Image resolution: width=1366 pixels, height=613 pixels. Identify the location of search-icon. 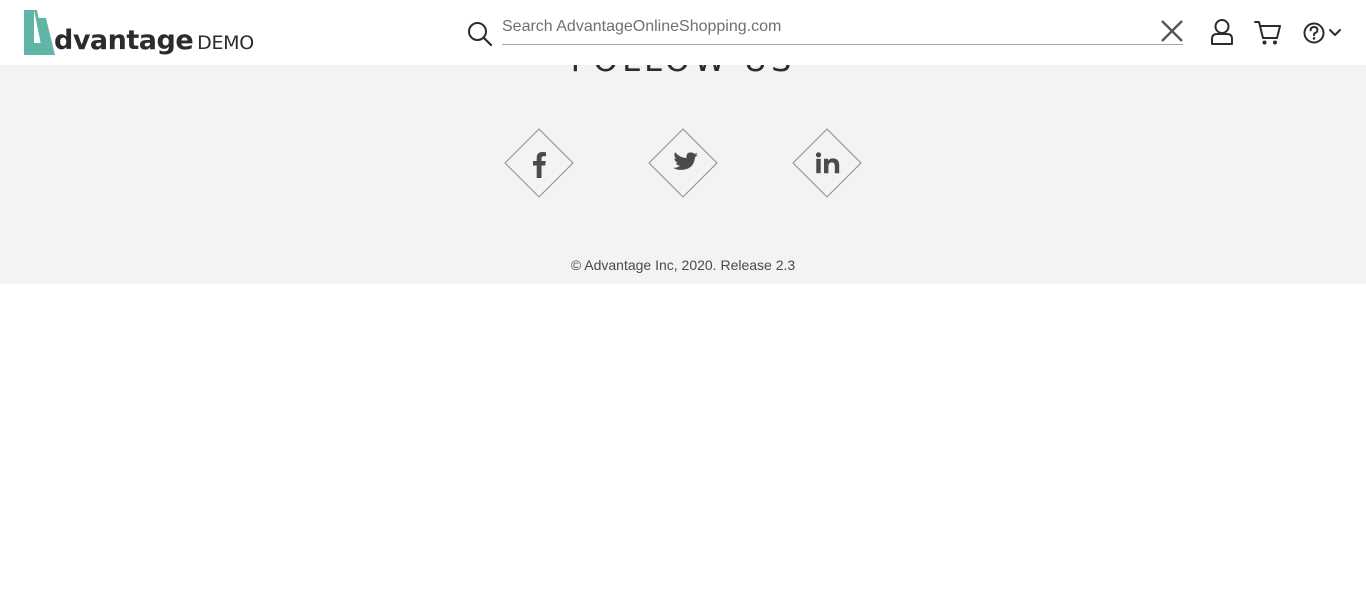
(480, 34).